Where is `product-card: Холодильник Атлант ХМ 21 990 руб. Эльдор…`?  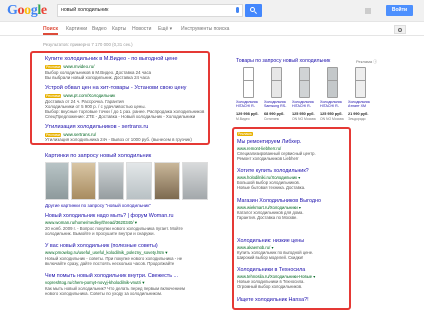 product-card: Холодильник Атлант ХМ 21 990 руб. Эльдор… is located at coordinates (360, 95).